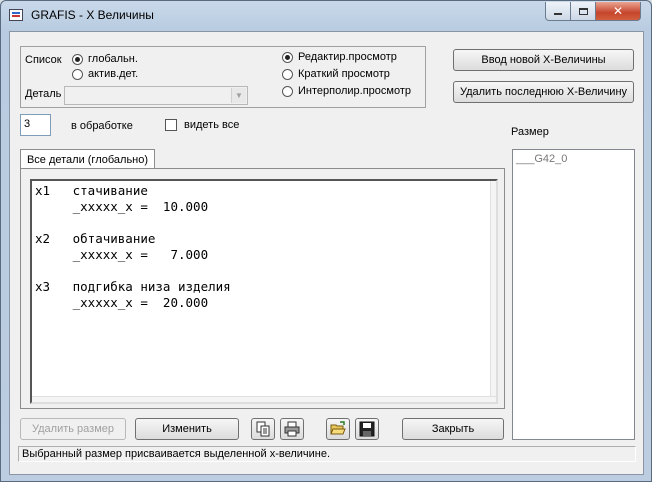 The height and width of the screenshot is (482, 652). I want to click on open-folder-icon, so click(338, 428).